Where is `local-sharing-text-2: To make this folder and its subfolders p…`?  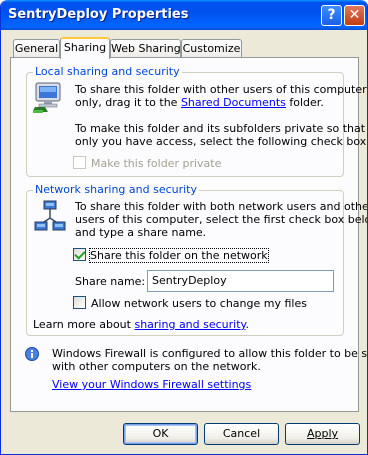 local-sharing-text-2: To make this folder and its subfolders p… is located at coordinates (221, 135).